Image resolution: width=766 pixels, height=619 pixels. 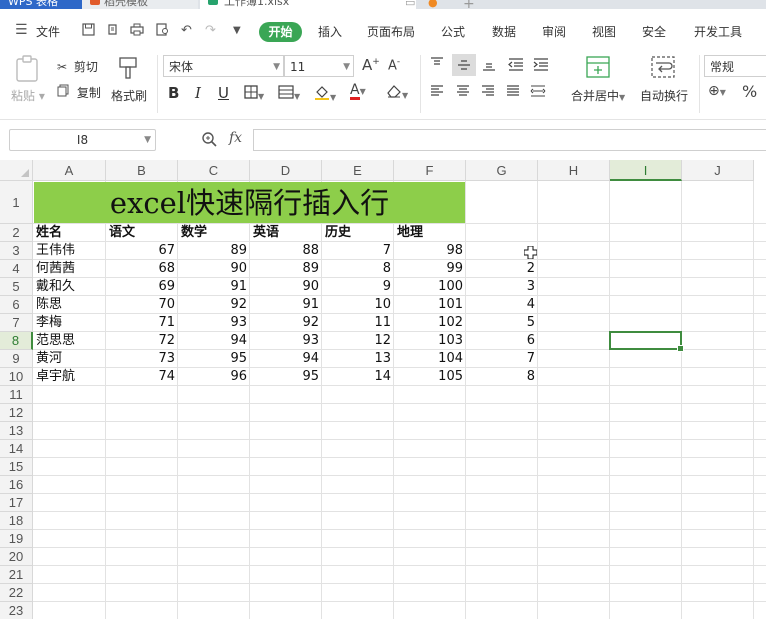 What do you see at coordinates (718, 170) in the screenshot?
I see `column-header-j: J` at bounding box center [718, 170].